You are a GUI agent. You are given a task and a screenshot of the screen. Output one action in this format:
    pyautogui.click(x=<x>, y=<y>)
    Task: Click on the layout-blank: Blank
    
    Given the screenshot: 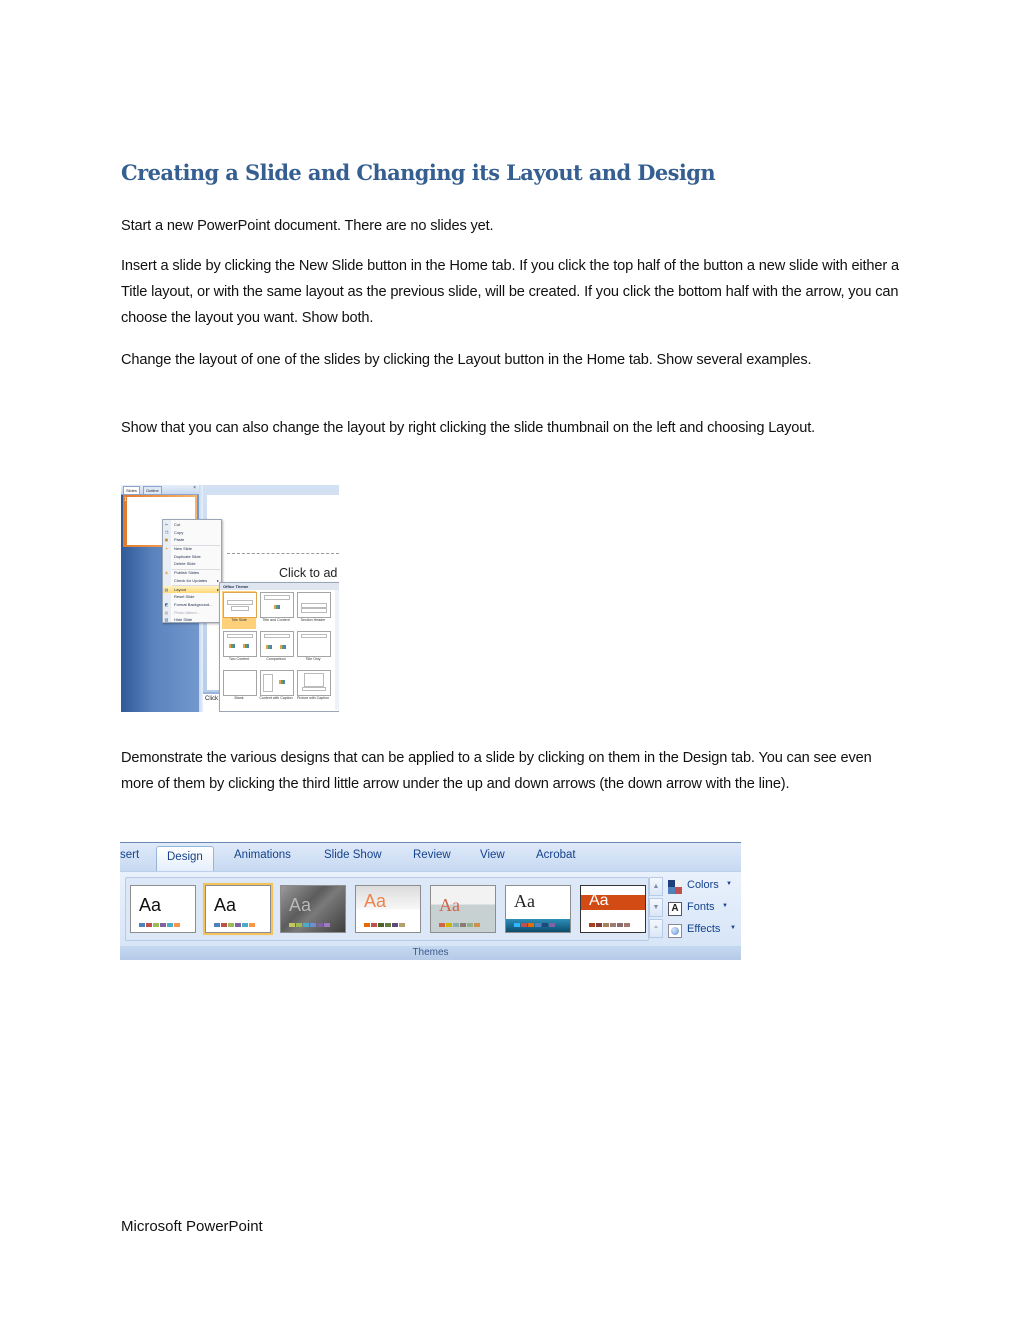 What is the action you would take?
    pyautogui.click(x=239, y=688)
    